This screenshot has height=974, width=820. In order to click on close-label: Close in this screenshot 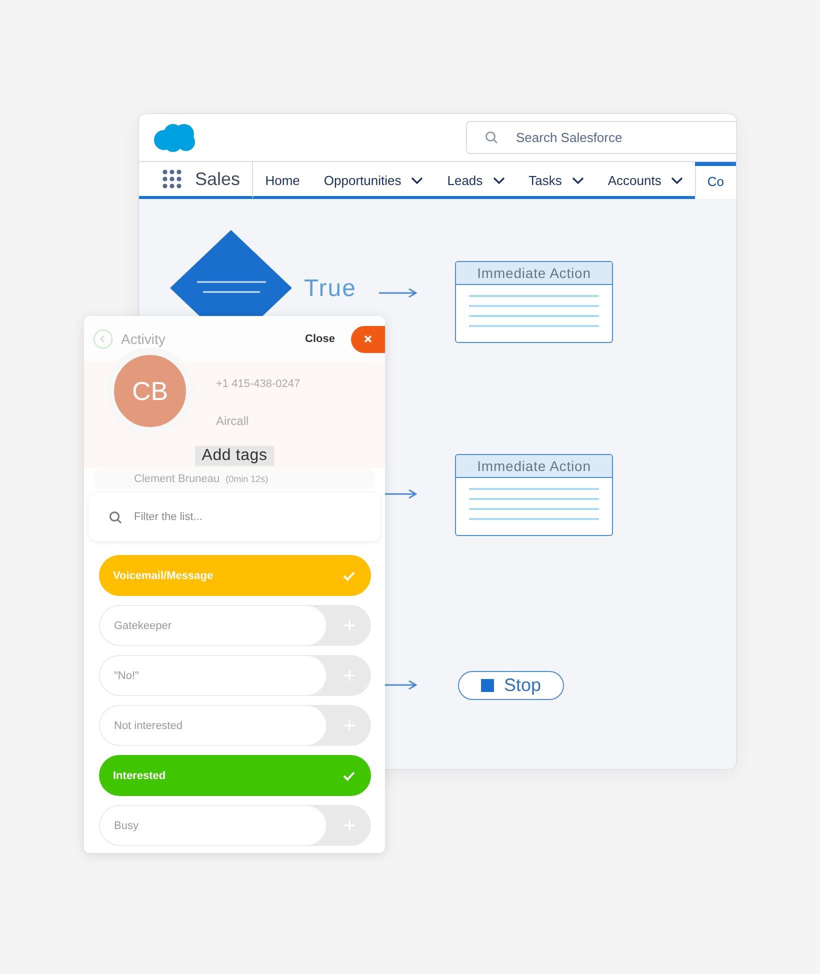, I will do `click(320, 339)`.